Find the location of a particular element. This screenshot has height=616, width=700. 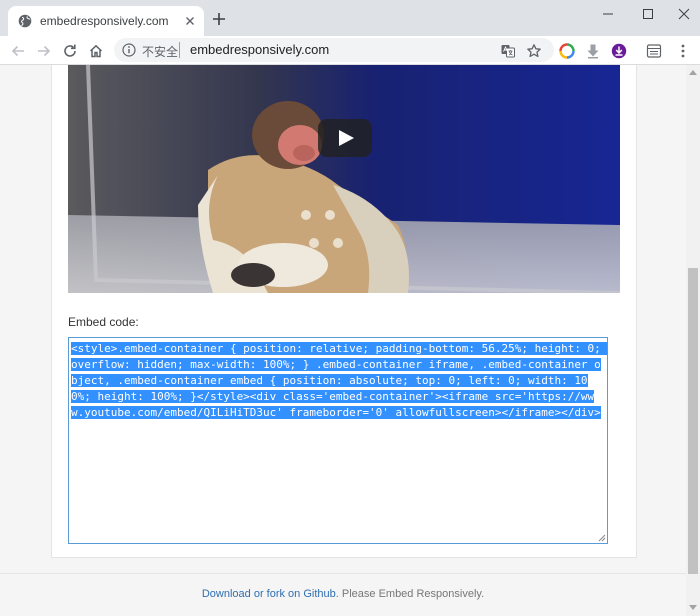

footer-text: . Please Embed Responsively. is located at coordinates (410, 594).